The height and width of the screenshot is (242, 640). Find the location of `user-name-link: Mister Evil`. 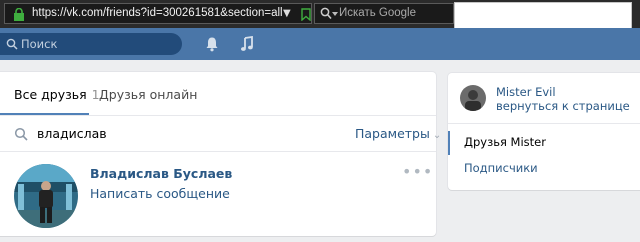

user-name-link: Mister Evil is located at coordinates (526, 92).